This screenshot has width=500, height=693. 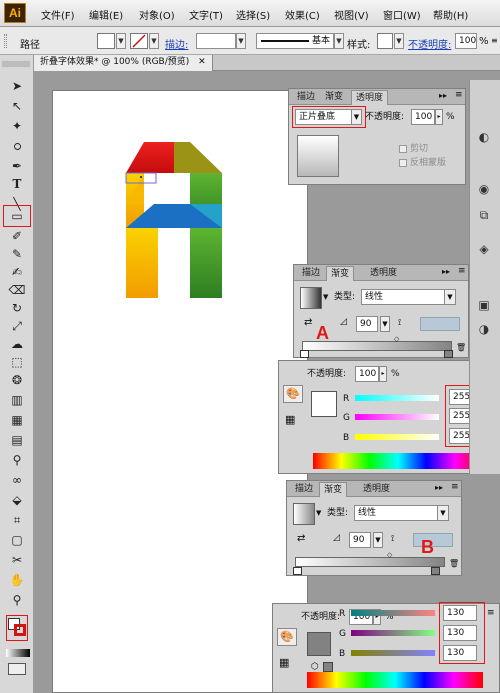 I want to click on invert-mask-checkbox, so click(x=403, y=163).